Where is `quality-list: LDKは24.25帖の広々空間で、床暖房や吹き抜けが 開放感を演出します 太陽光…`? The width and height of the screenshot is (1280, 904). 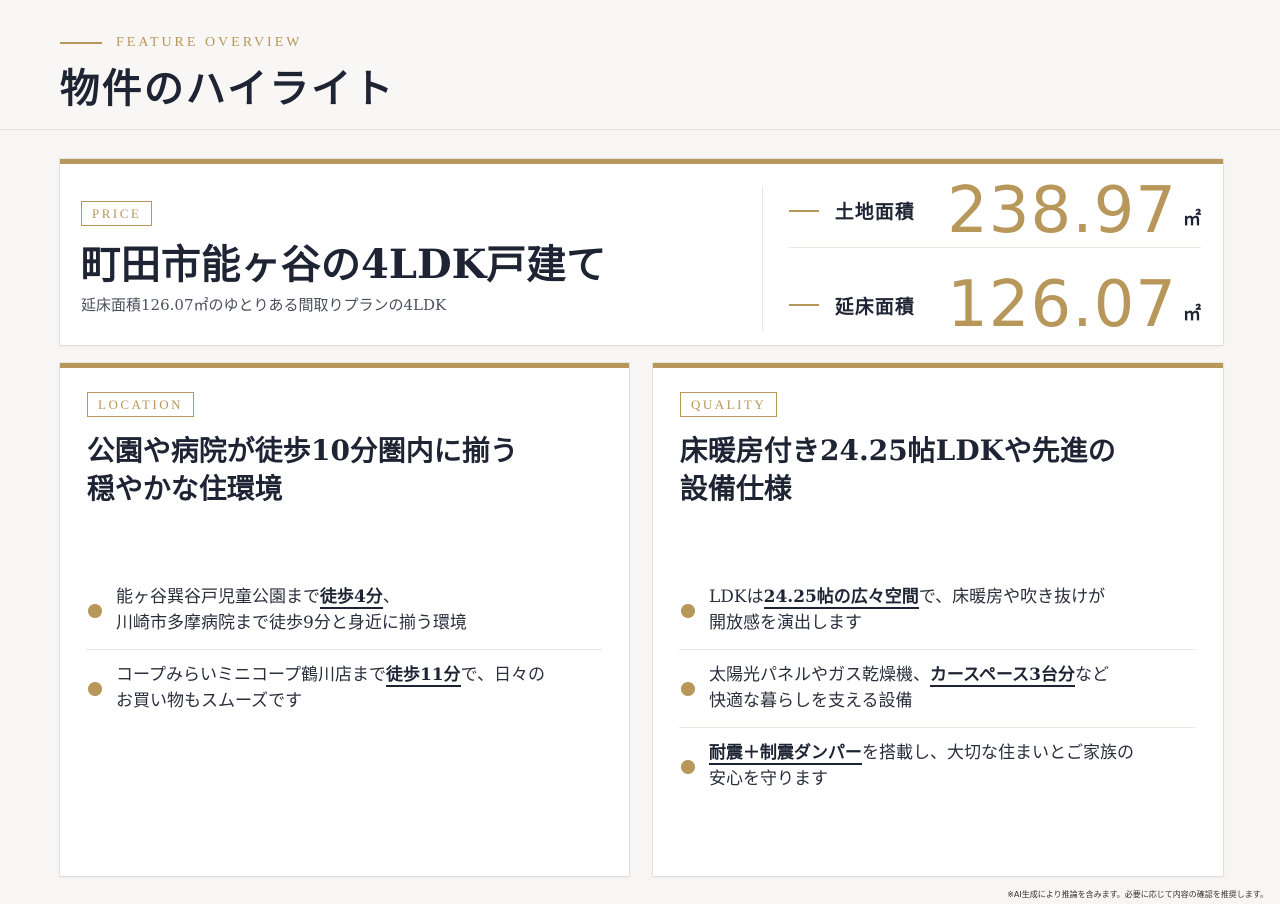 quality-list: LDKは24.25帖の広々空間で、床暖房や吹き抜けが 開放感を演出します 太陽光… is located at coordinates (937, 688).